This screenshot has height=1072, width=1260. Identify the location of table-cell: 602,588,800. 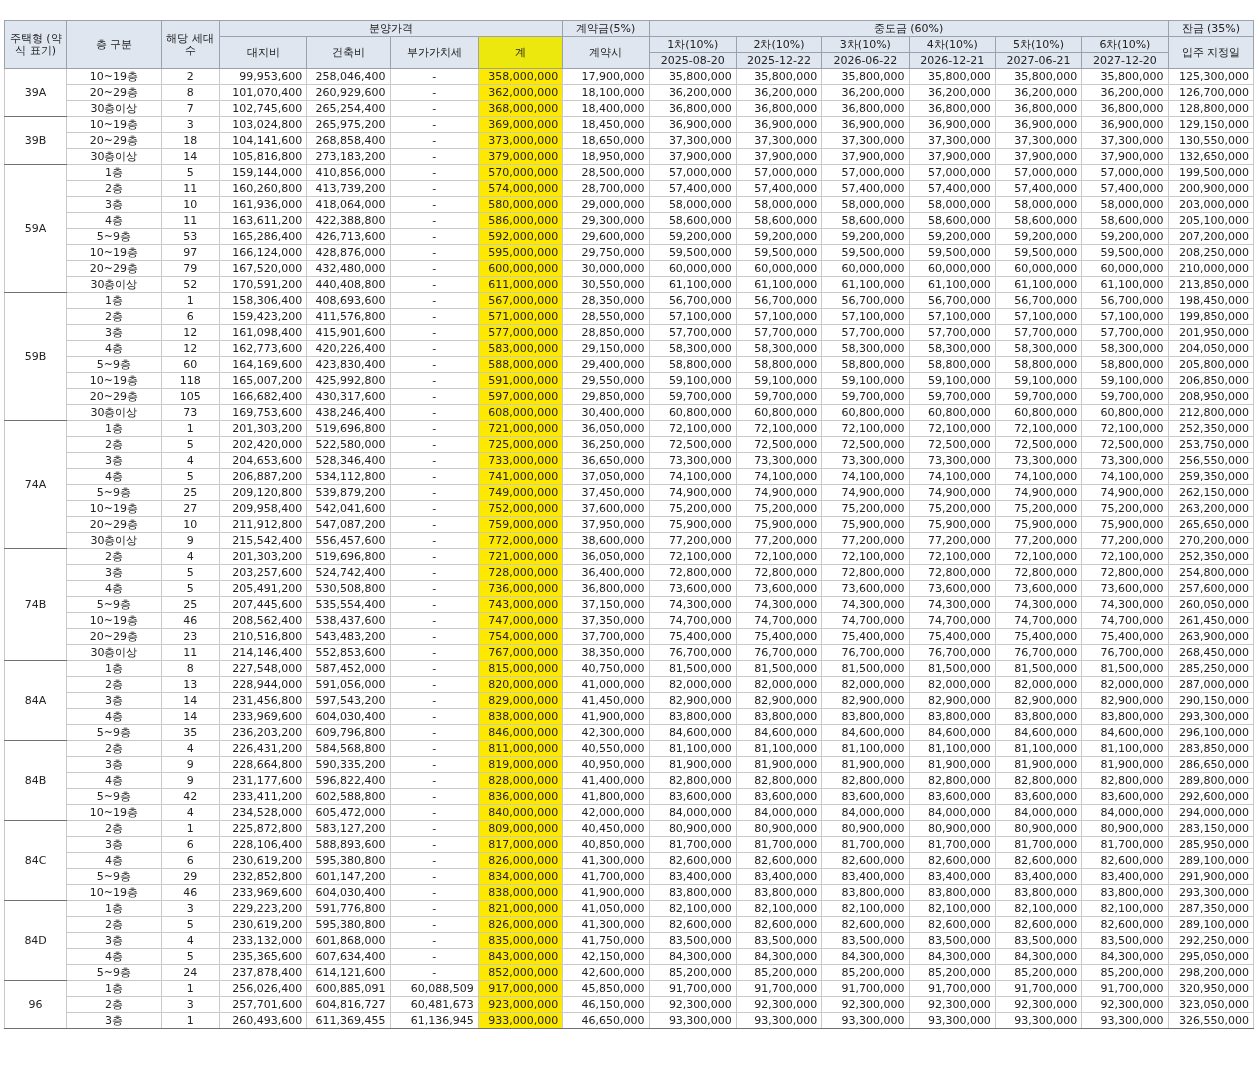
(348, 796).